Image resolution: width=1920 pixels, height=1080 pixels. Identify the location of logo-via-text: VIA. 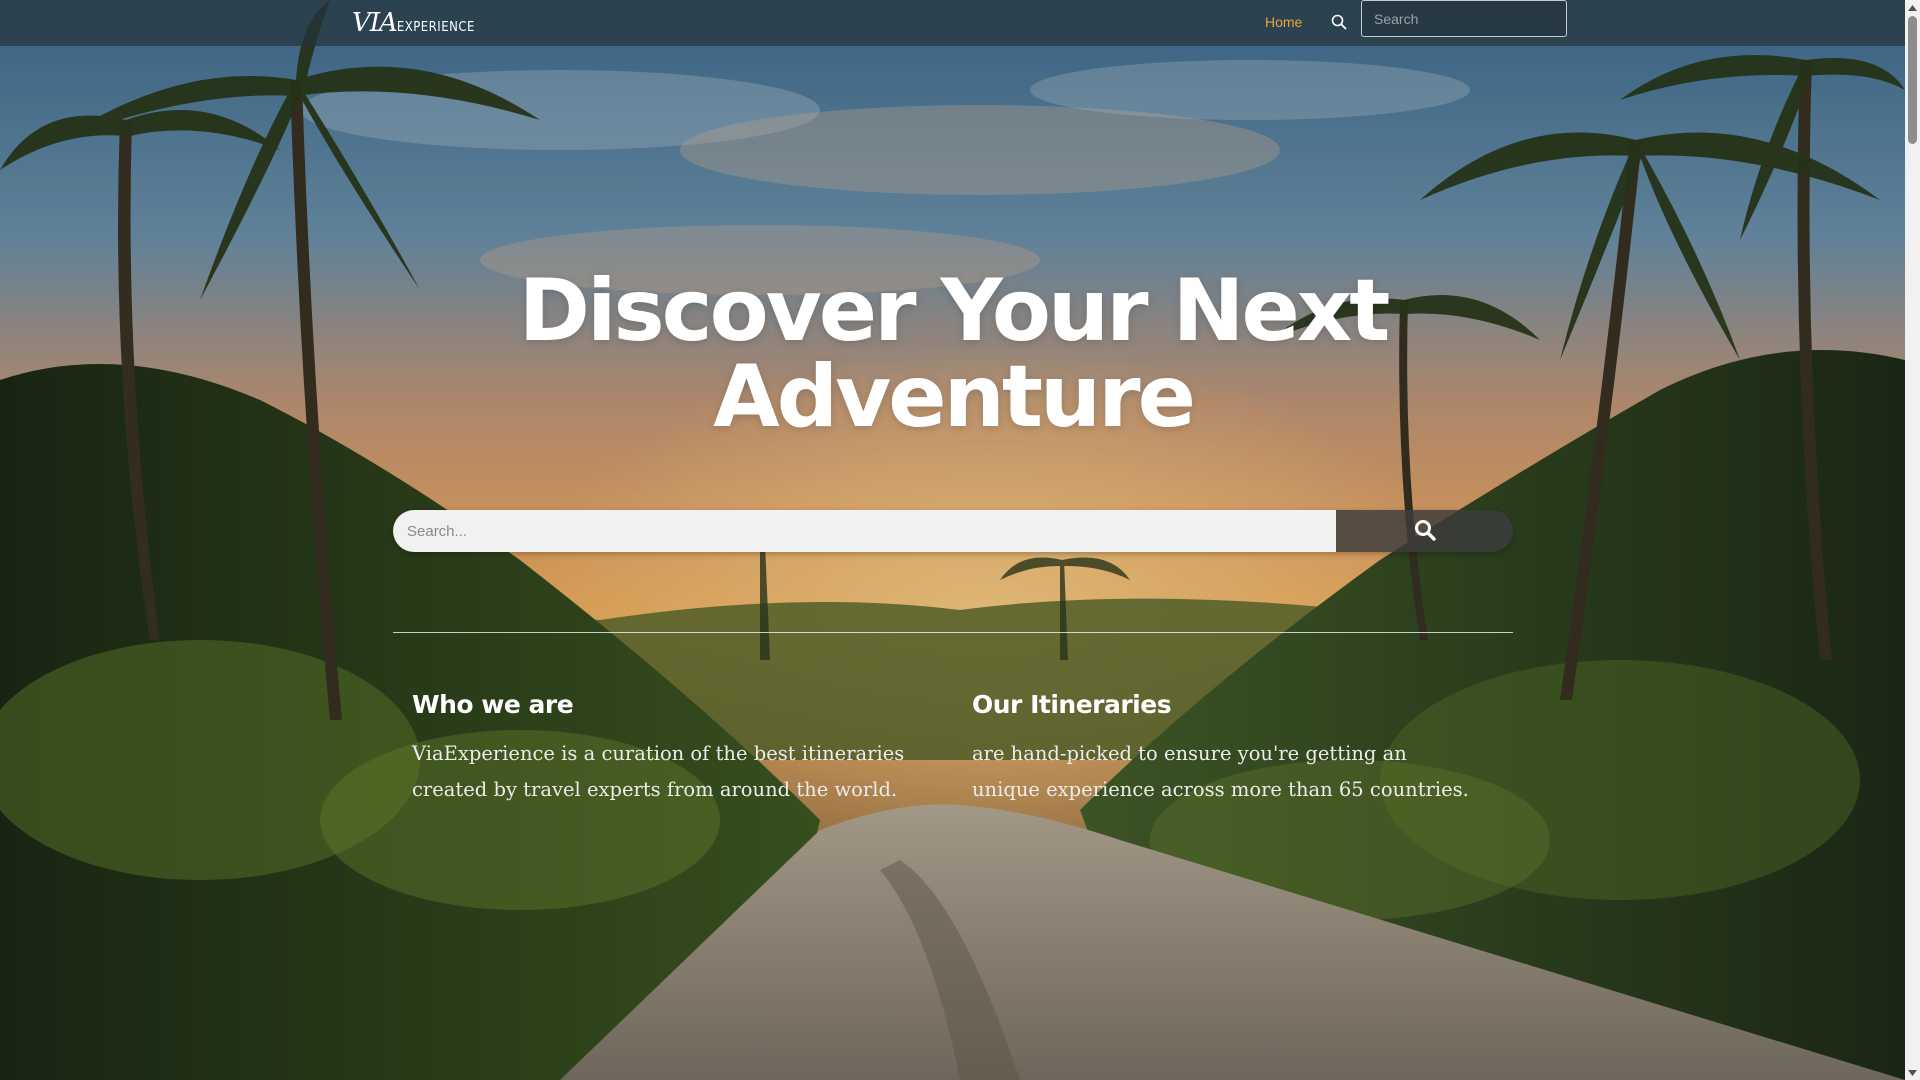
(375, 23).